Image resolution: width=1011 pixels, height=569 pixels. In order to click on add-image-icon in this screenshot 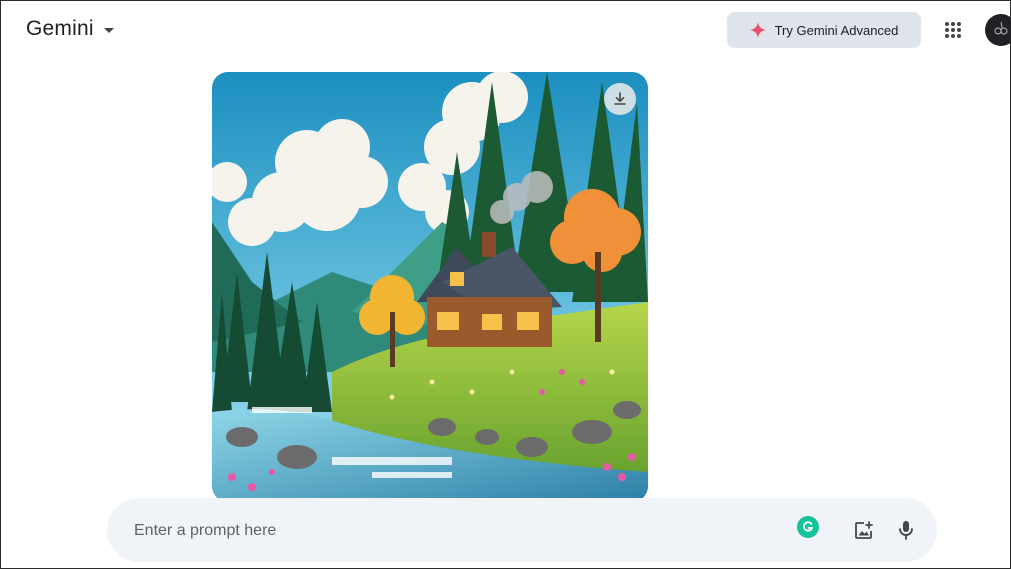, I will do `click(864, 530)`.